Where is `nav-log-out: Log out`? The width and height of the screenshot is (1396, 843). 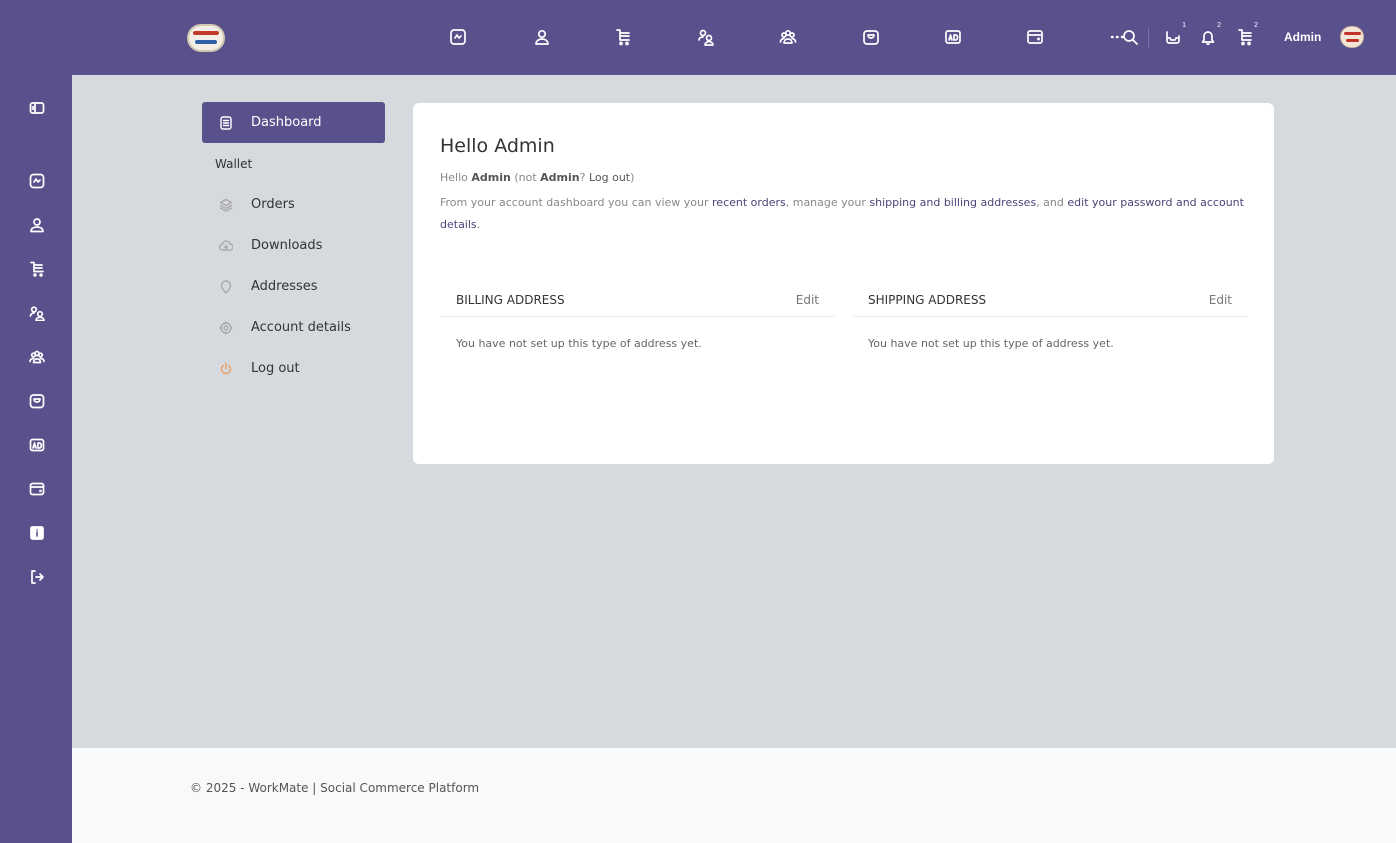
nav-log-out: Log out is located at coordinates (293, 368).